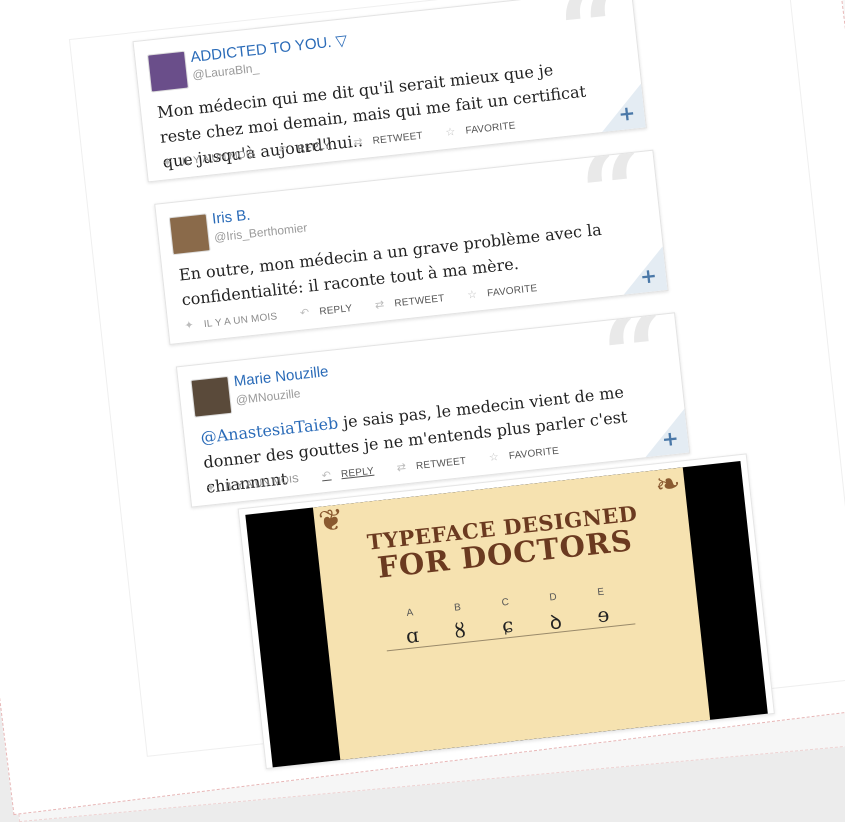  What do you see at coordinates (281, 376) in the screenshot?
I see `user-name: Marie Nouzille` at bounding box center [281, 376].